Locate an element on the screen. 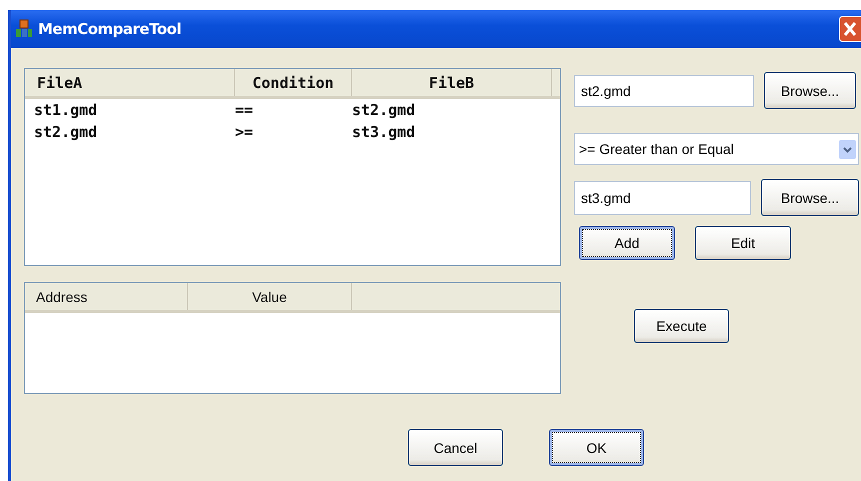  app-icon is located at coordinates (24, 29).